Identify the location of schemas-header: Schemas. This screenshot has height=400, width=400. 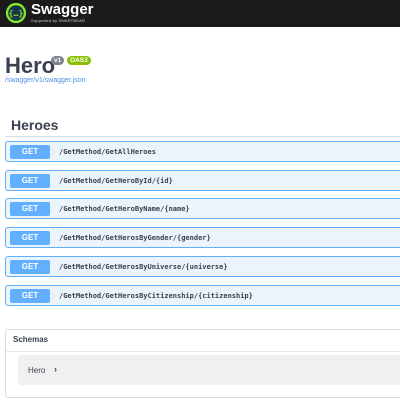
(30, 339).